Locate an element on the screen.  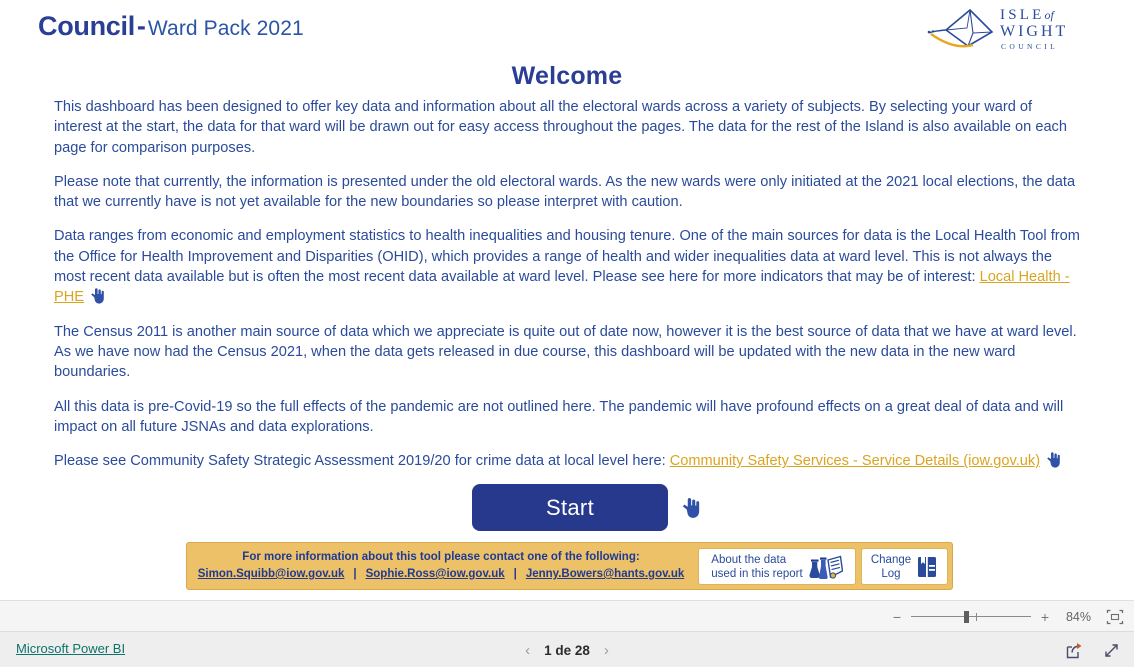
page-indicator-label: 1 de 28 is located at coordinates (567, 650).